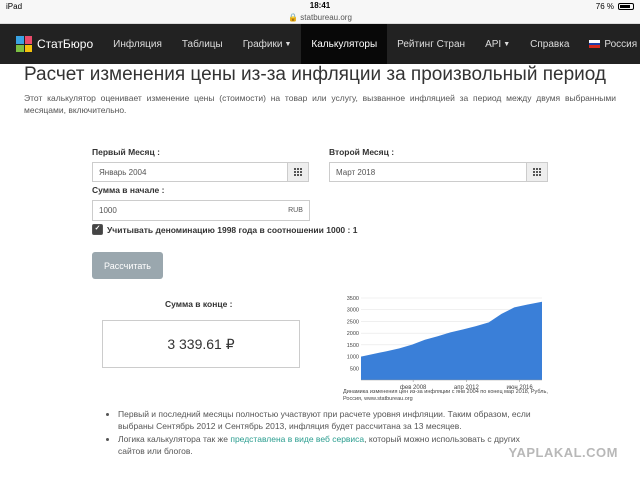  Describe the element at coordinates (262, 44) in the screenshot. I see `nav-label: Графики` at that location.